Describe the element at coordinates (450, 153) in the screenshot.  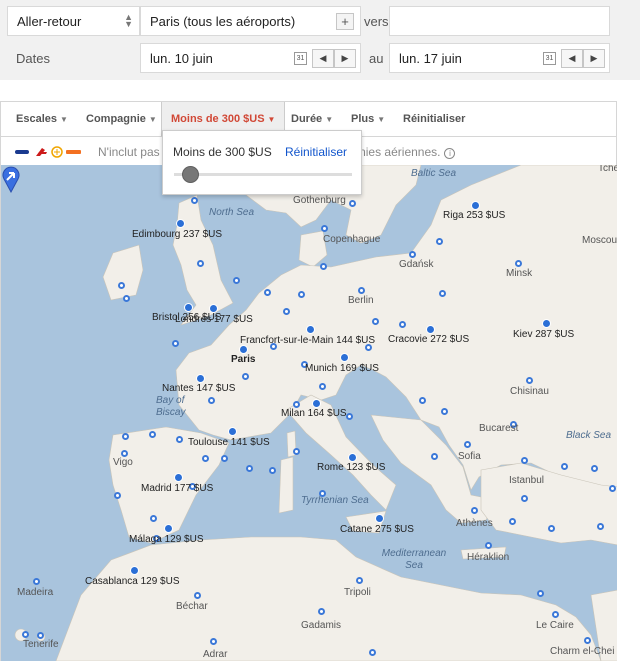
I see `info-icon: i` at that location.